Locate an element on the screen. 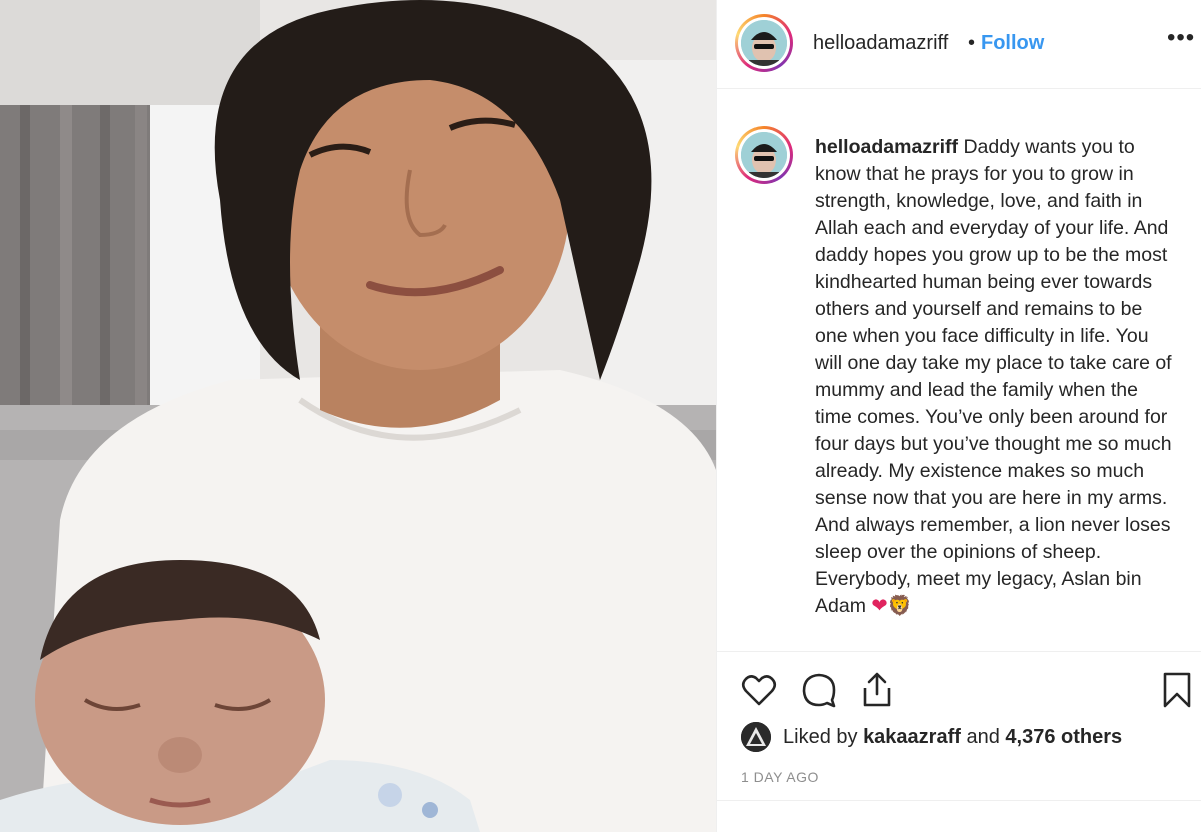 This screenshot has width=1201, height=833. post-username: helloadamazriff is located at coordinates (880, 43).